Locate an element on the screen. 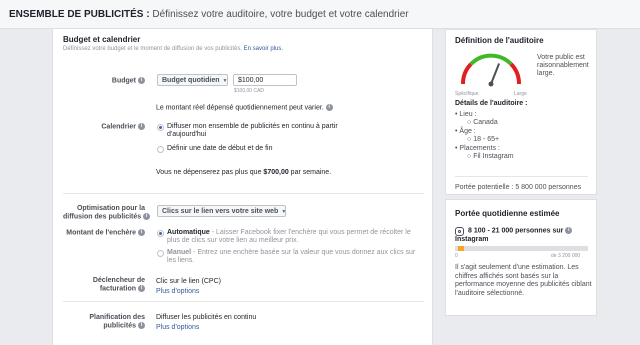  age-value-item: ○ 18 - 65+ is located at coordinates (483, 140).